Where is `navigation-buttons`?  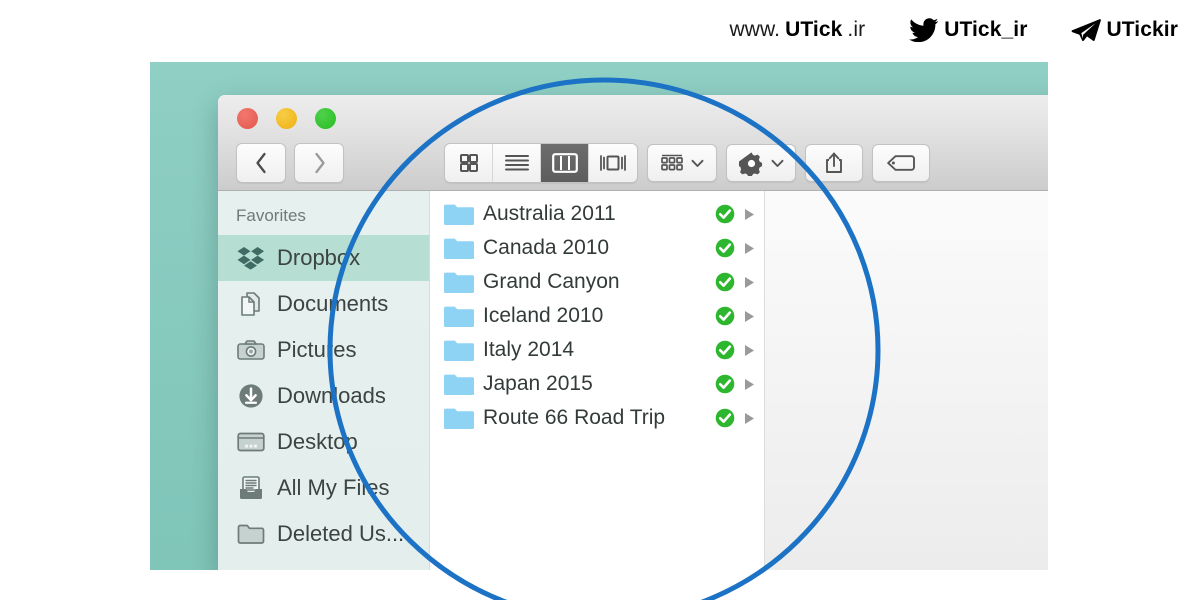 navigation-buttons is located at coordinates (290, 163).